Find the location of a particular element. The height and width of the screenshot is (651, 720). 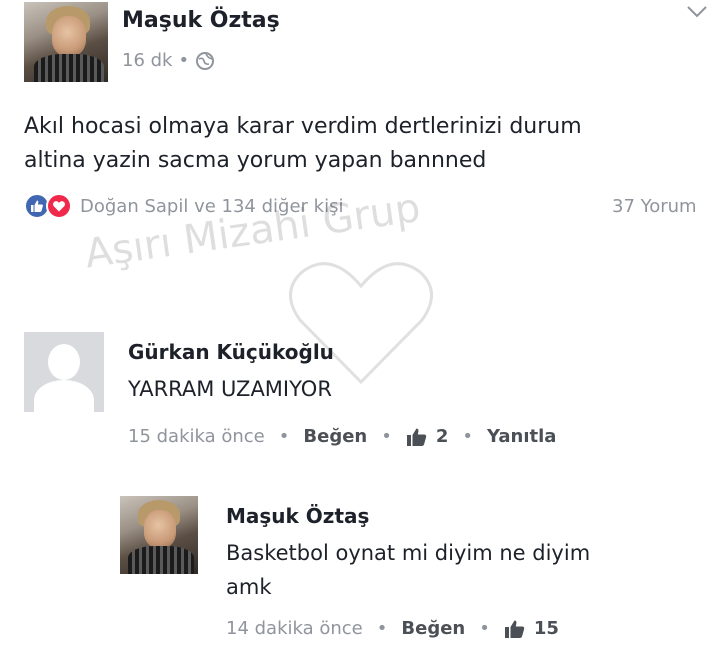

post-author-avatar is located at coordinates (66, 42).